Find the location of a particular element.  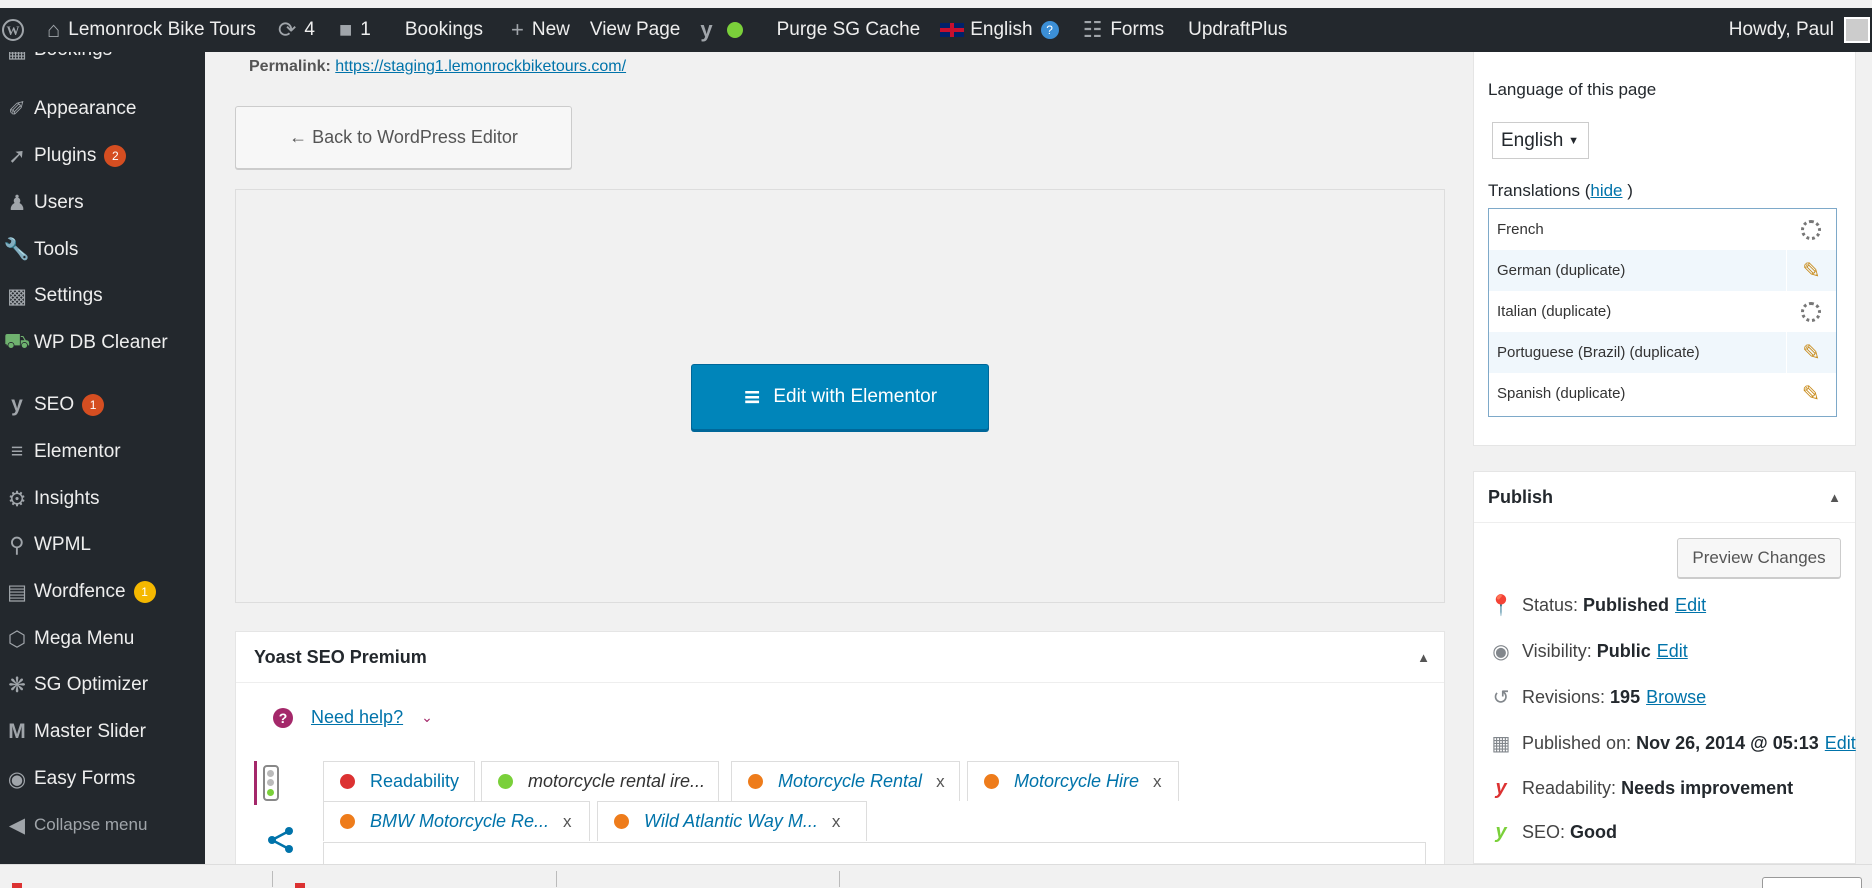

pin-icon: 📍 is located at coordinates (1501, 606).